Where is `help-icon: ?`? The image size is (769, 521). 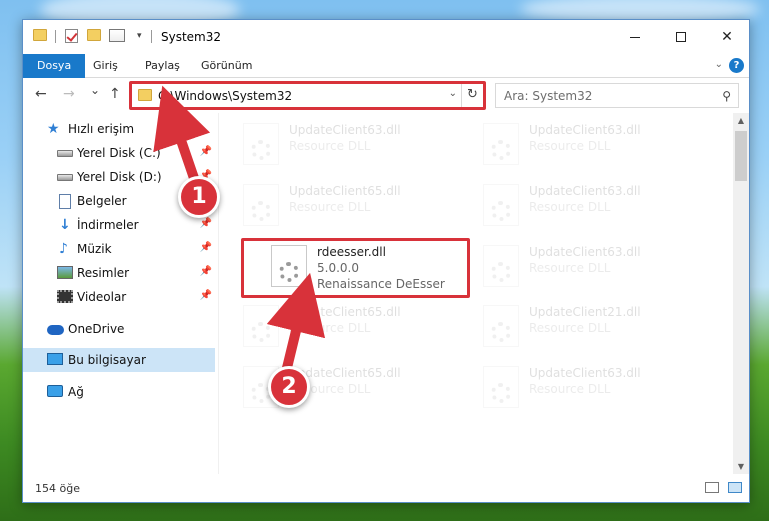 help-icon: ? is located at coordinates (736, 65).